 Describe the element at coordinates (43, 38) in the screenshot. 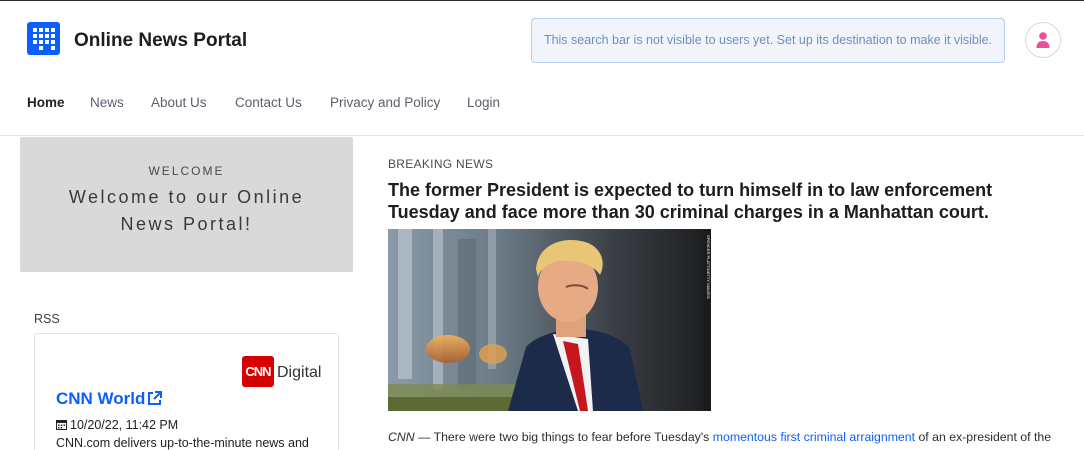

I see `grid-logo-icon` at that location.